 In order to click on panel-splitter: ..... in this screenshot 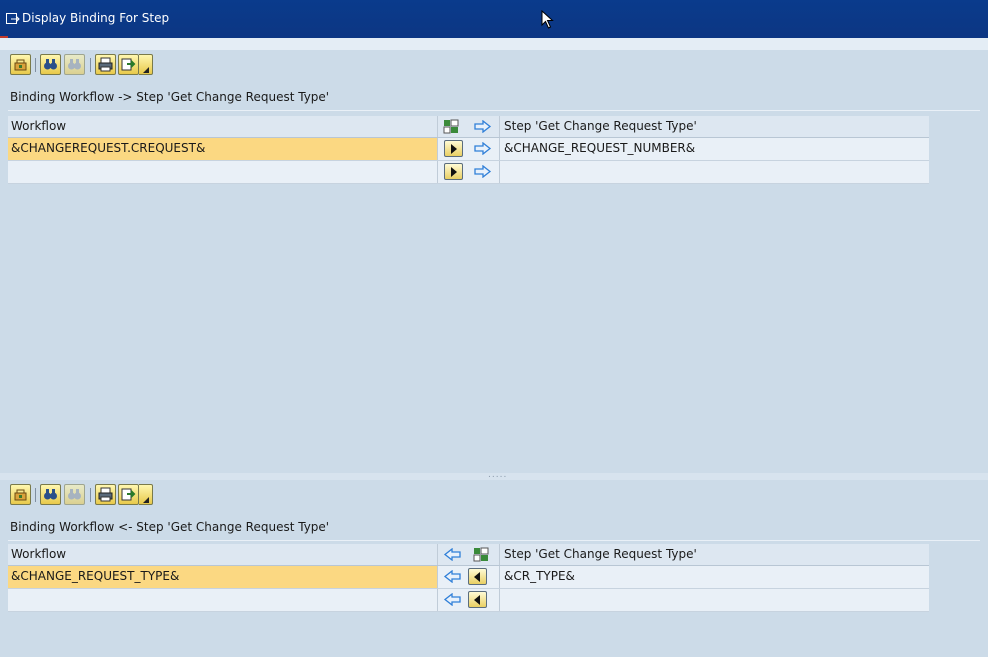, I will do `click(494, 475)`.